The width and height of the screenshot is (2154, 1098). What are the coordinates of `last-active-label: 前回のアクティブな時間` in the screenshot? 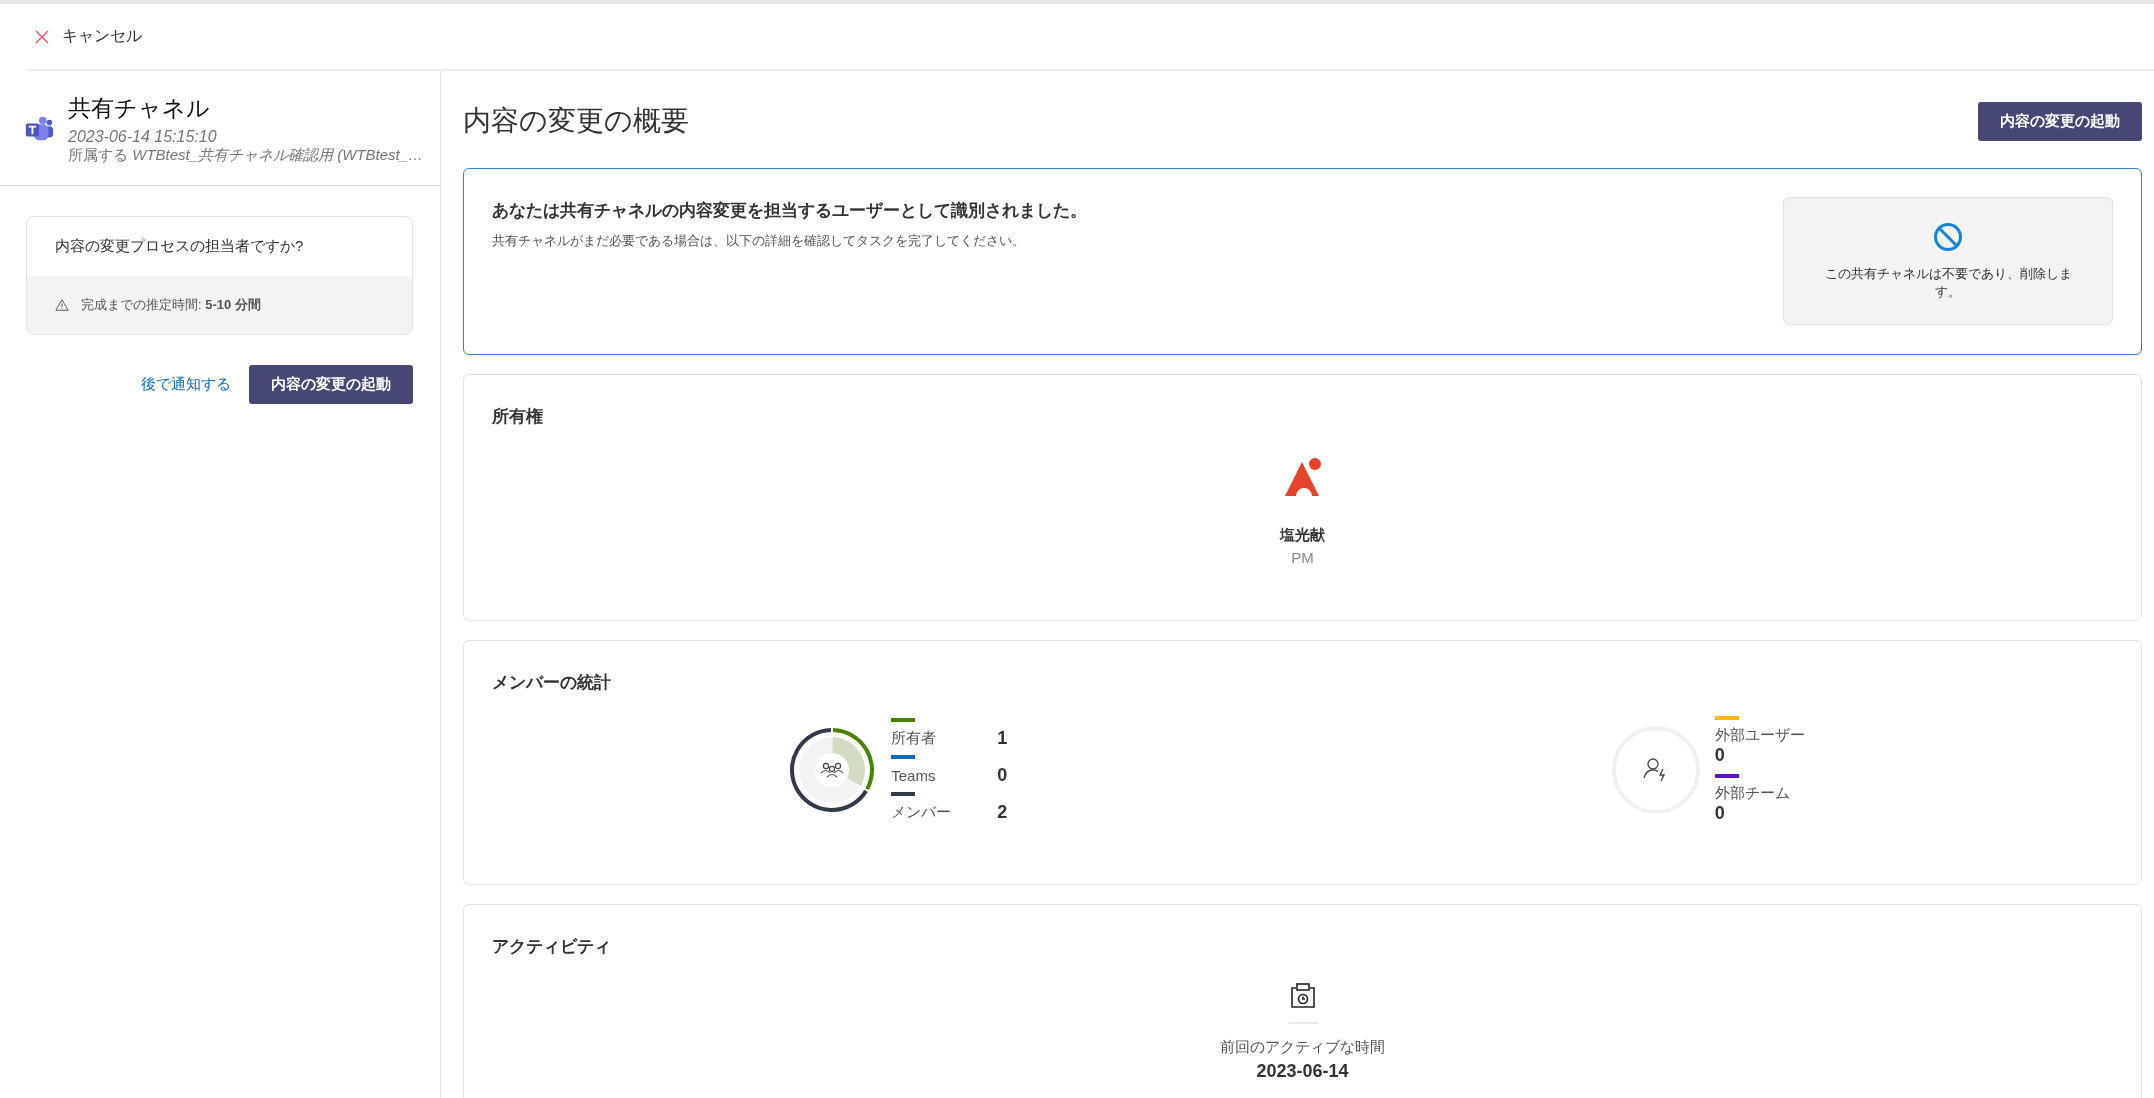 It's located at (1302, 1047).